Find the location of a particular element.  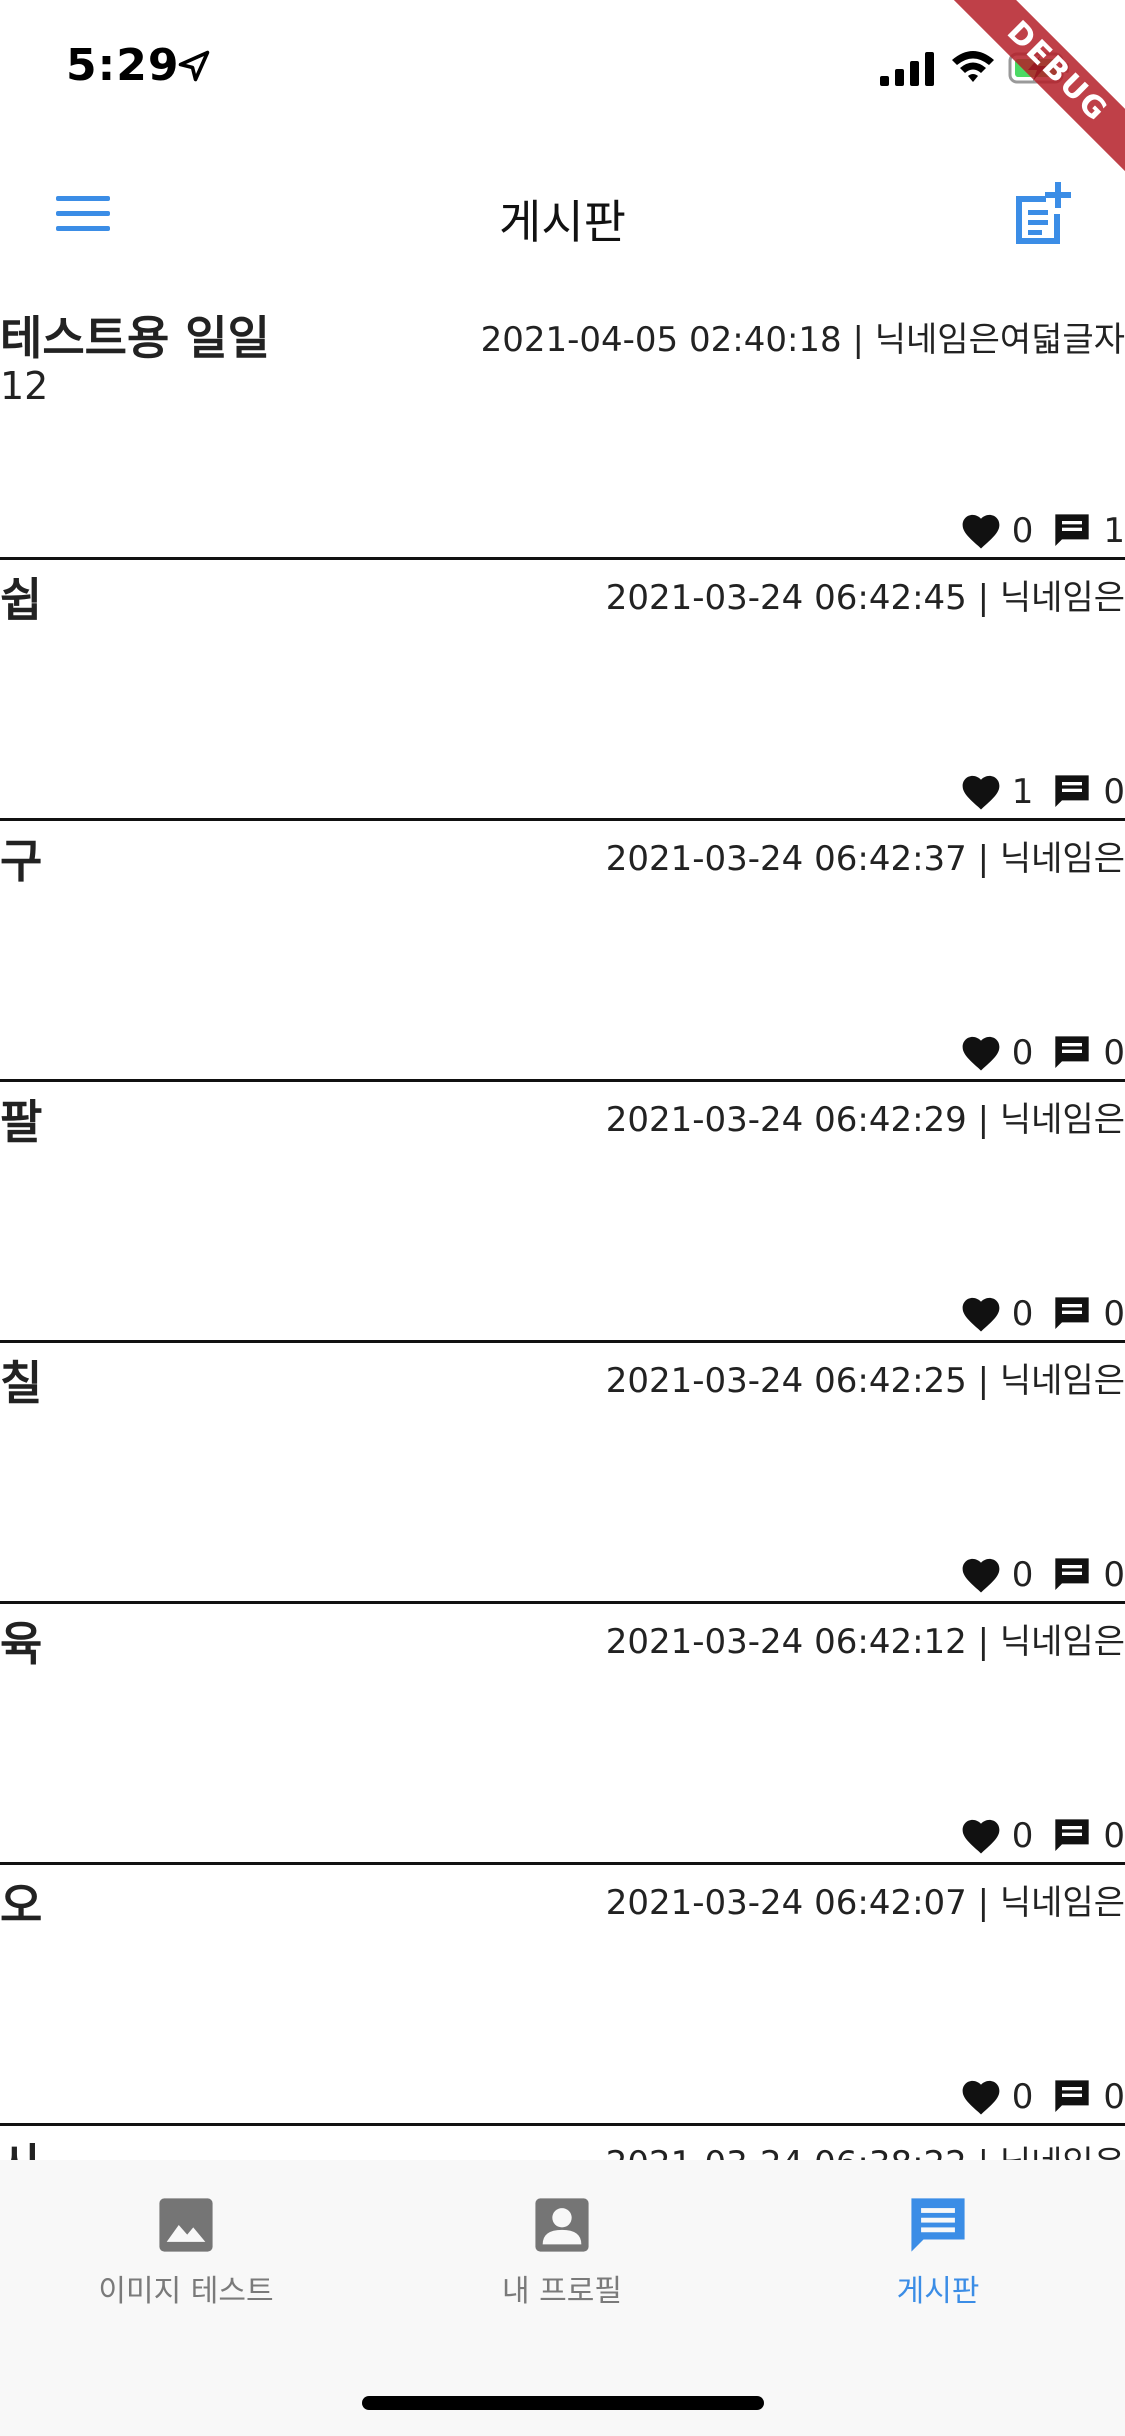

comment-count: 1 is located at coordinates (1114, 531).